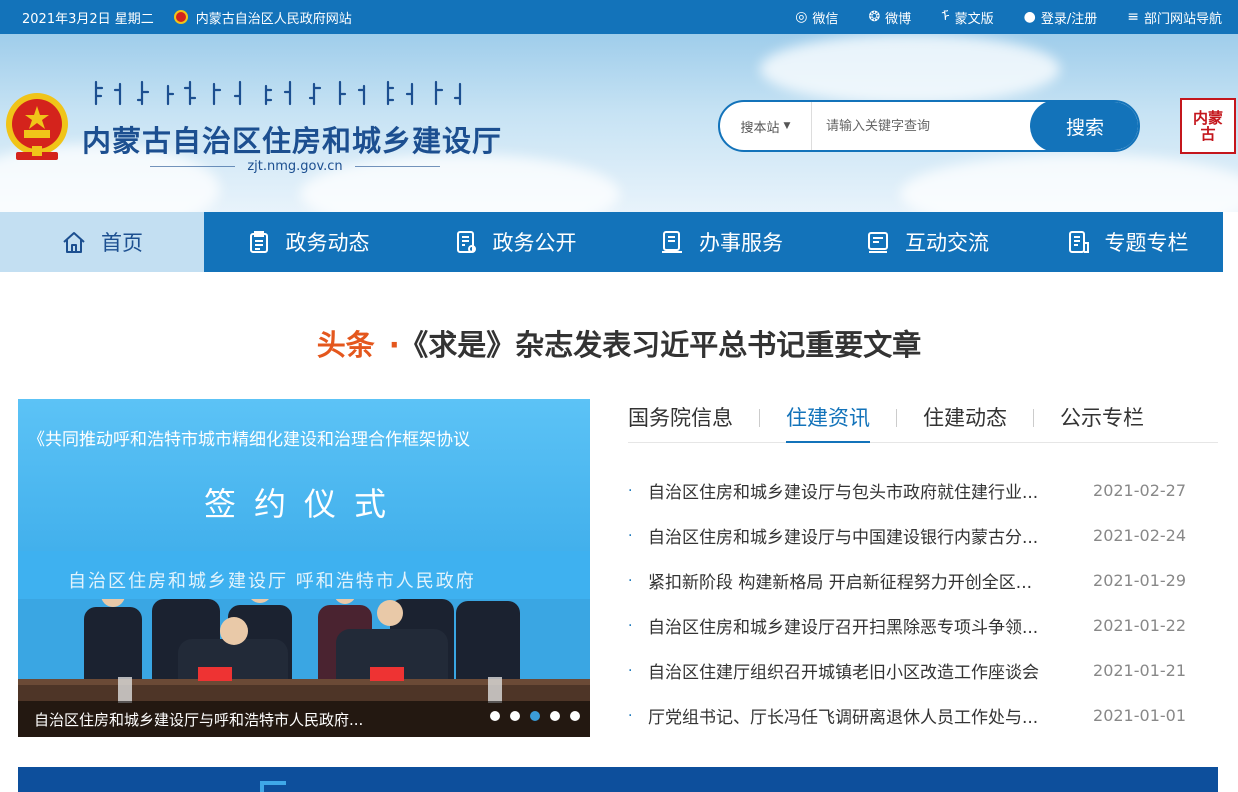 This screenshot has width=1238, height=792. Describe the element at coordinates (618, 779) in the screenshot. I see `bottom-banner` at that location.